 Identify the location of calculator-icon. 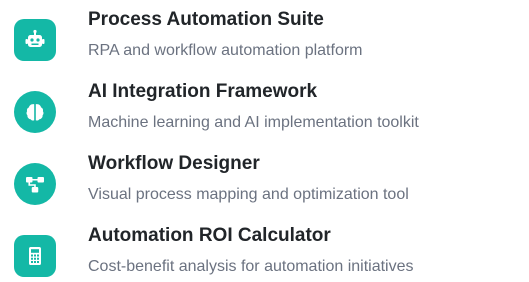
(35, 256).